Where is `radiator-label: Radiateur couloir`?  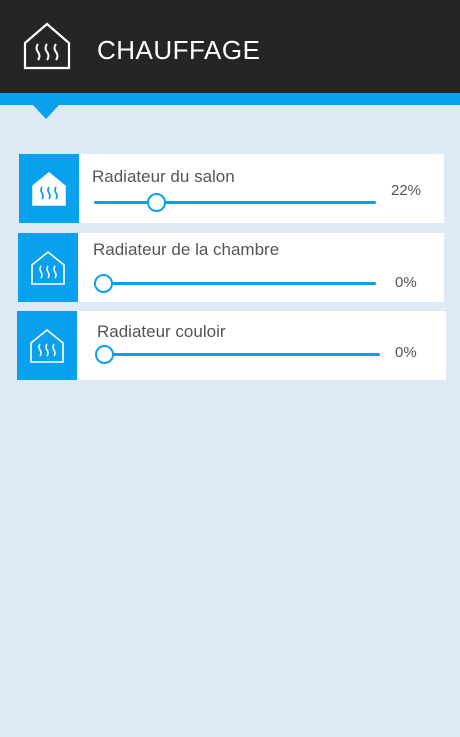 radiator-label: Radiateur couloir is located at coordinates (161, 331).